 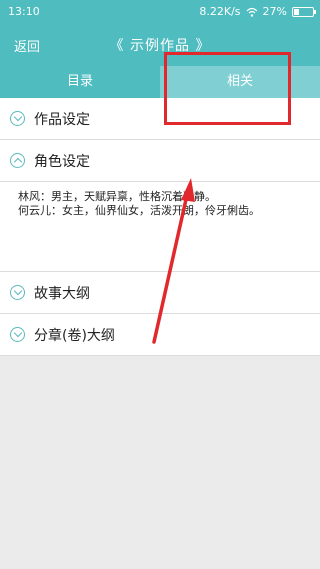 I want to click on annotation-arrow, so click(x=173, y=261).